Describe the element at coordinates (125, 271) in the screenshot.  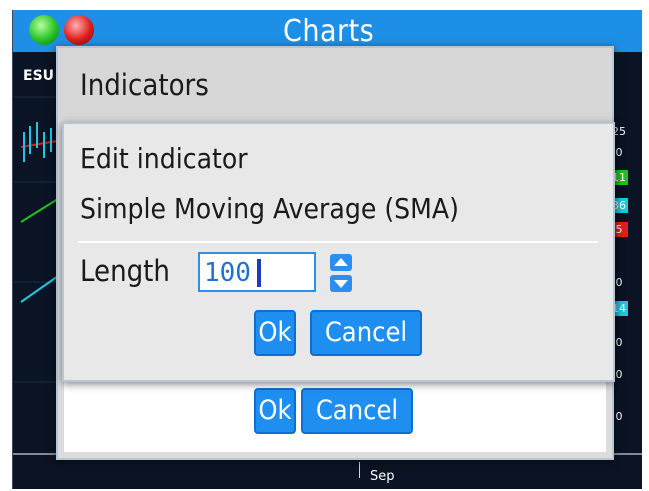
I see `length-label: Length` at that location.